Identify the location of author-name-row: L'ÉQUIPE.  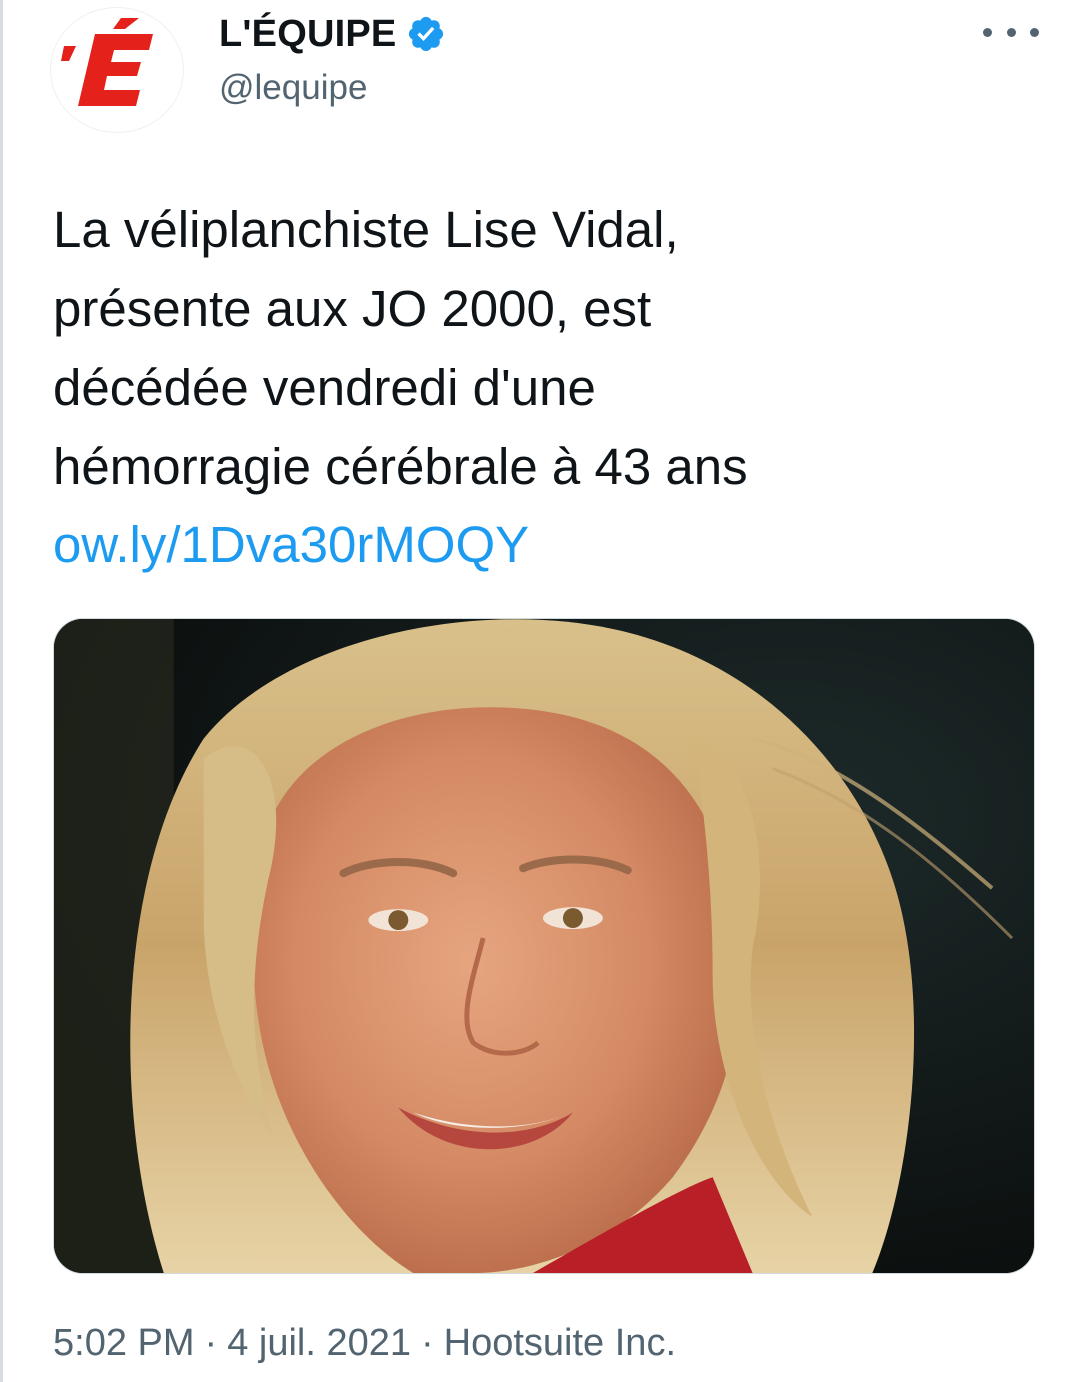
(332, 34).